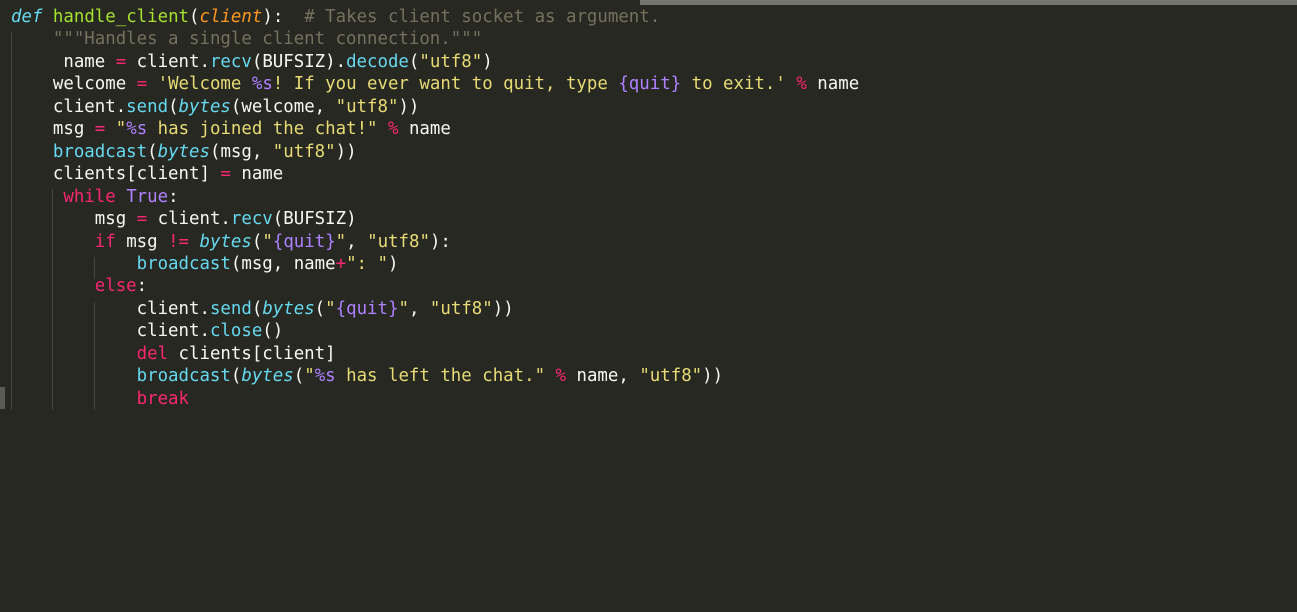 The height and width of the screenshot is (612, 1297). I want to click on code-token: (welcome,, so click(283, 106).